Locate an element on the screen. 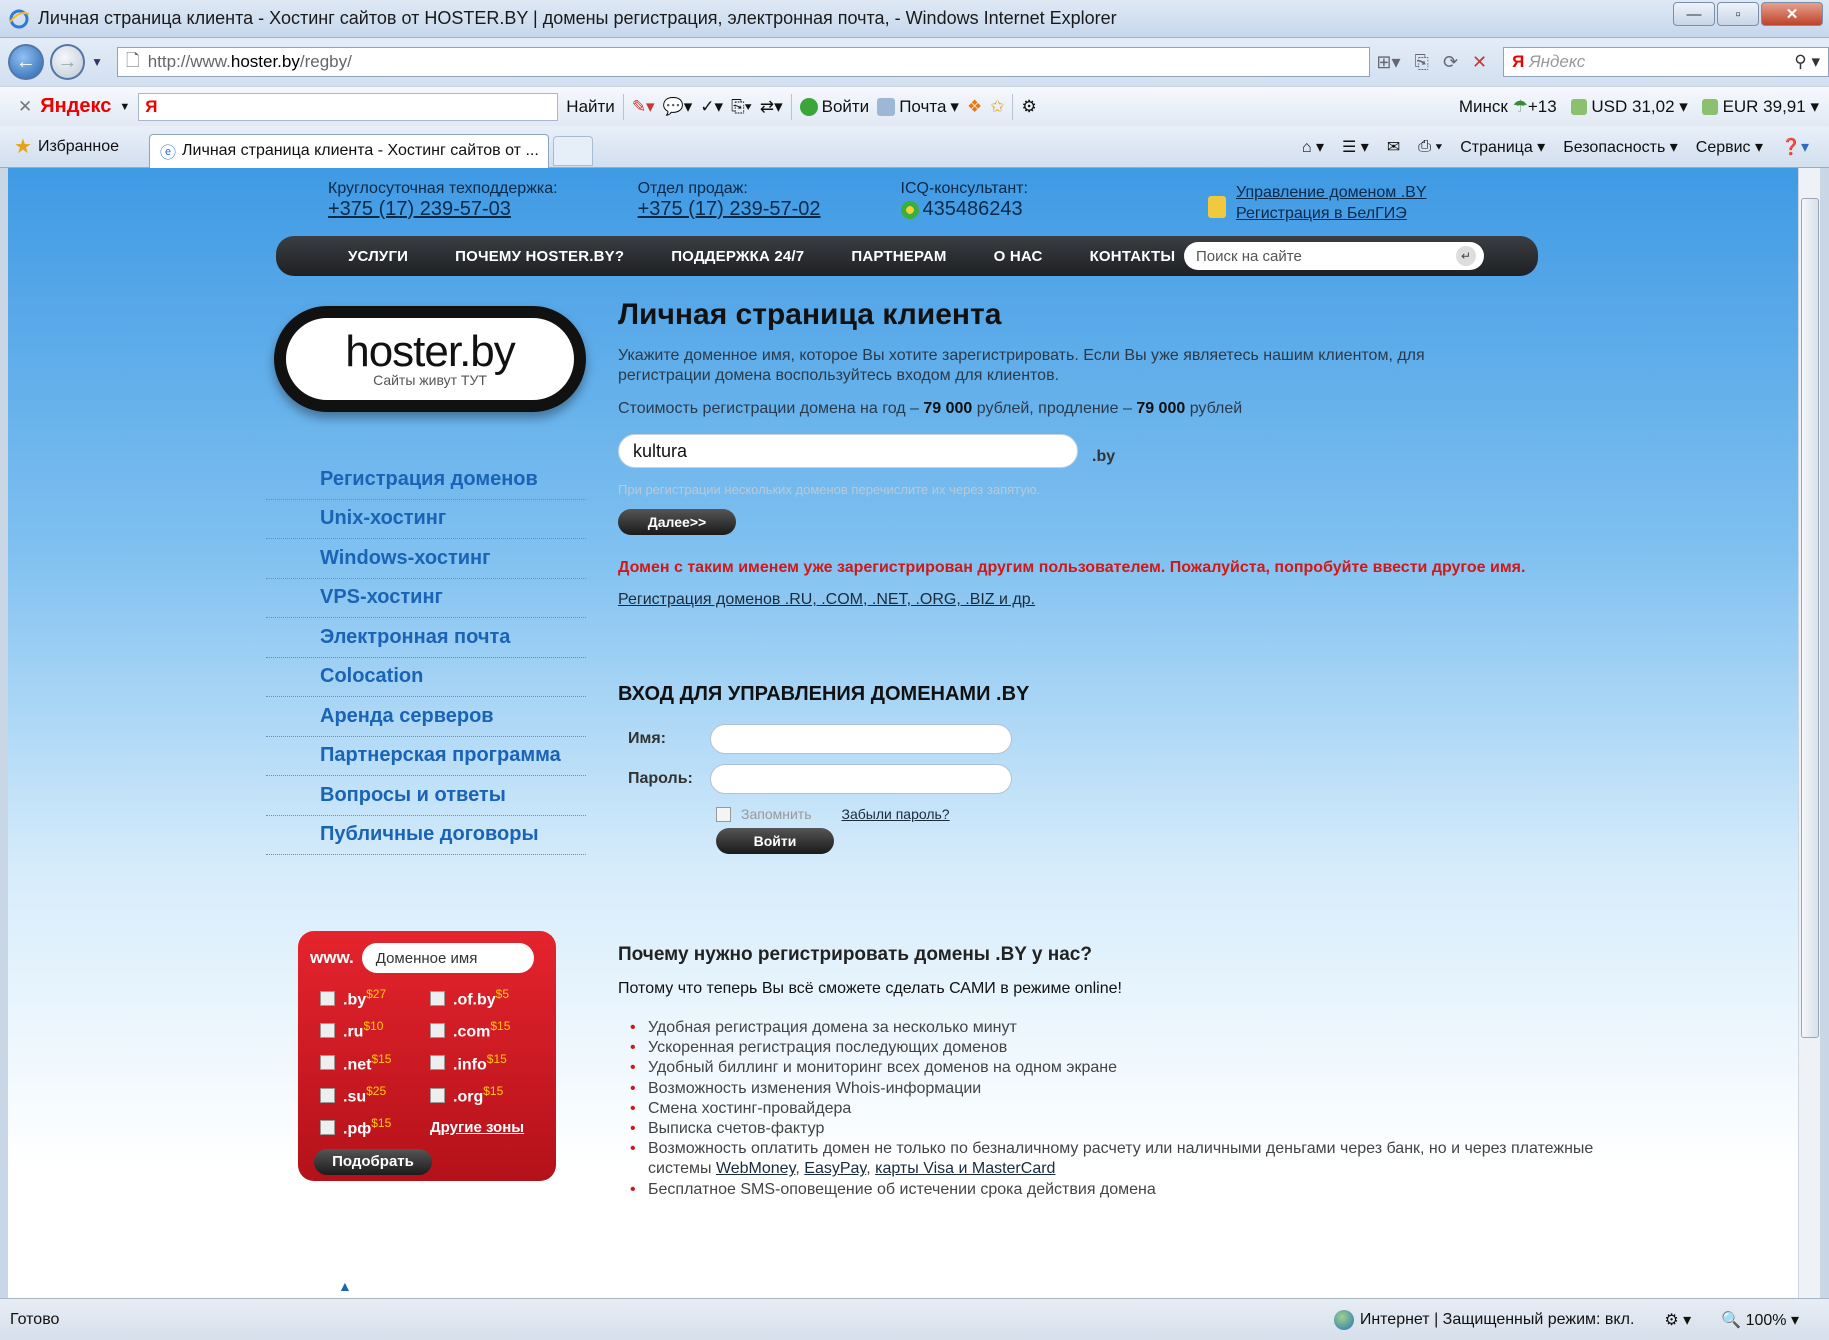  translate-icon: ⎘▾ is located at coordinates (741, 107).